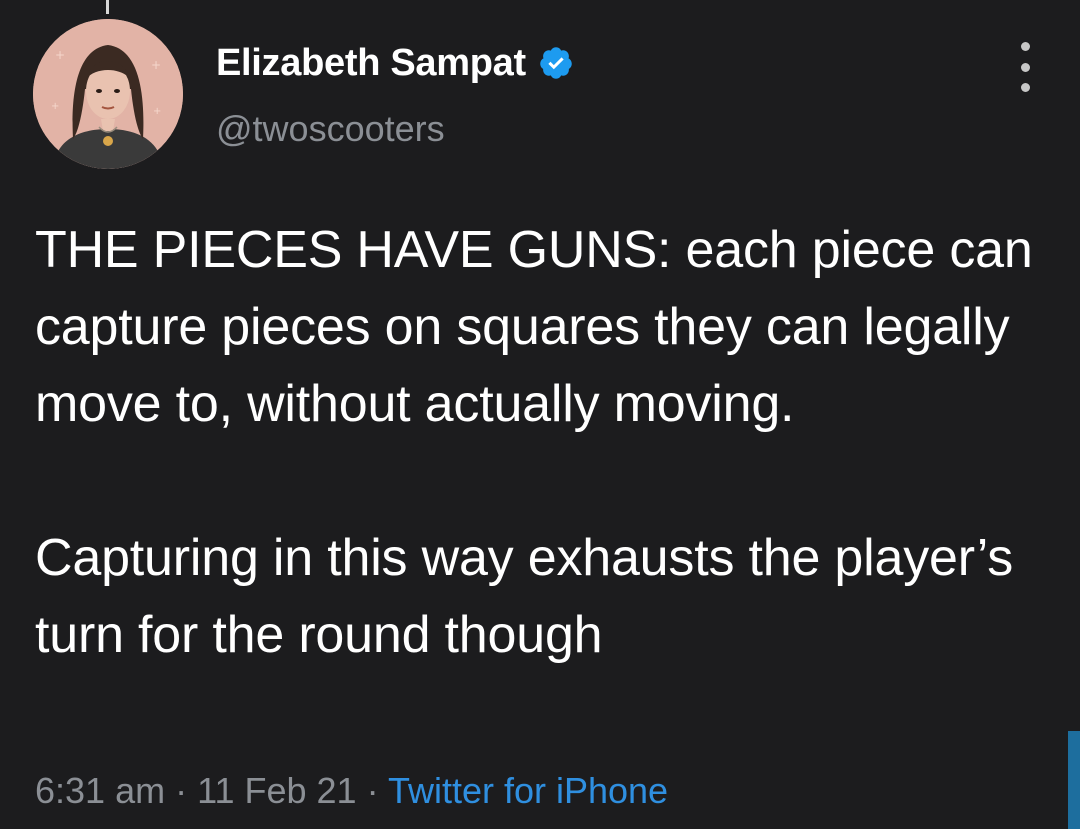  What do you see at coordinates (528, 790) in the screenshot?
I see `tweet-source-link: Twitter for iPhone` at bounding box center [528, 790].